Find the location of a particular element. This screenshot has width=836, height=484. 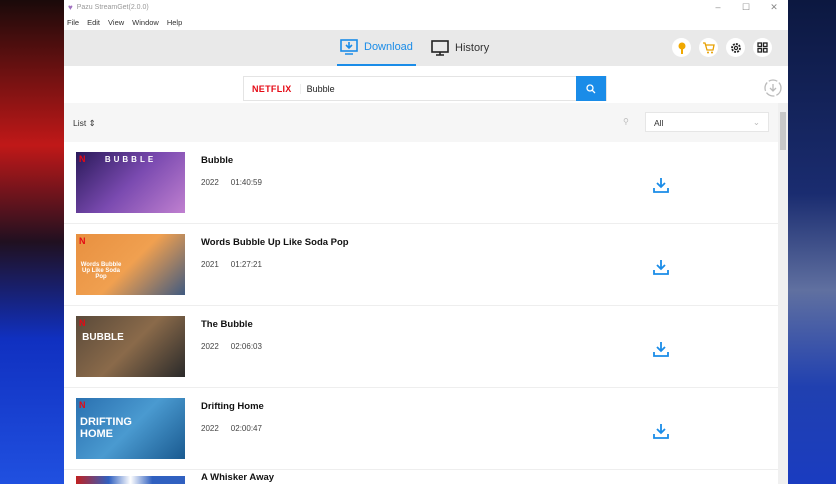

title-bar: ♥ Pazu StreamGet(2.0.0) – ☐ ✕ is located at coordinates (426, 7).